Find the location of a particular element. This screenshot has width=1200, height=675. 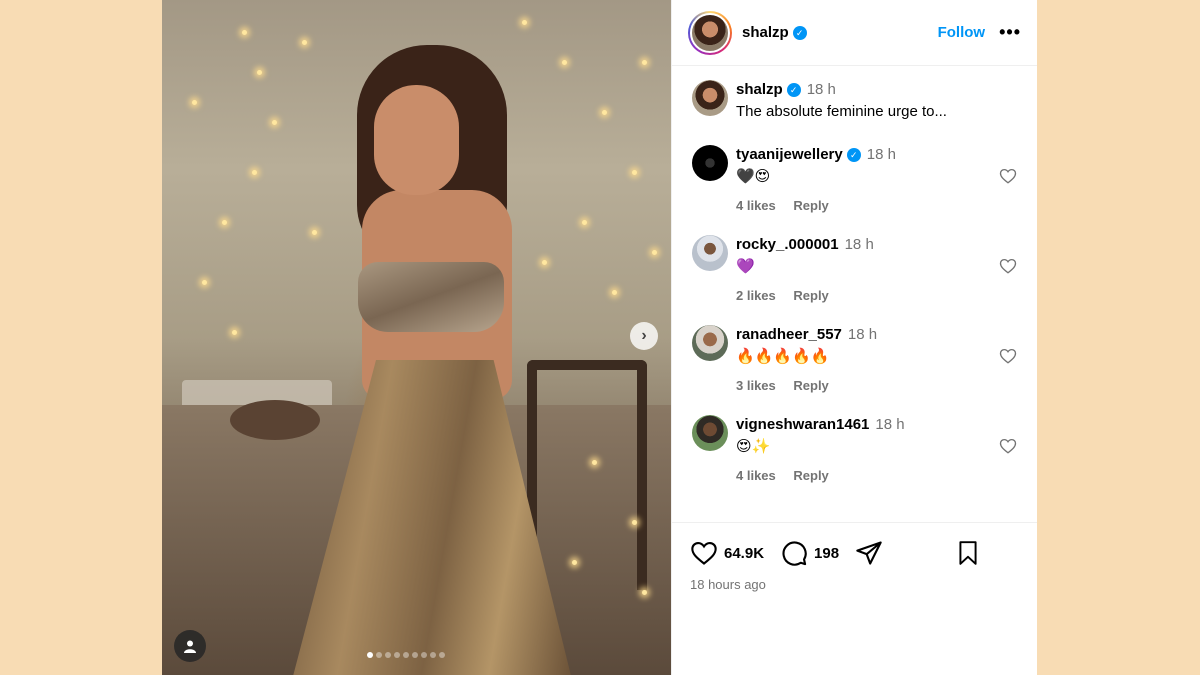

follow-button: Follow is located at coordinates (962, 32).